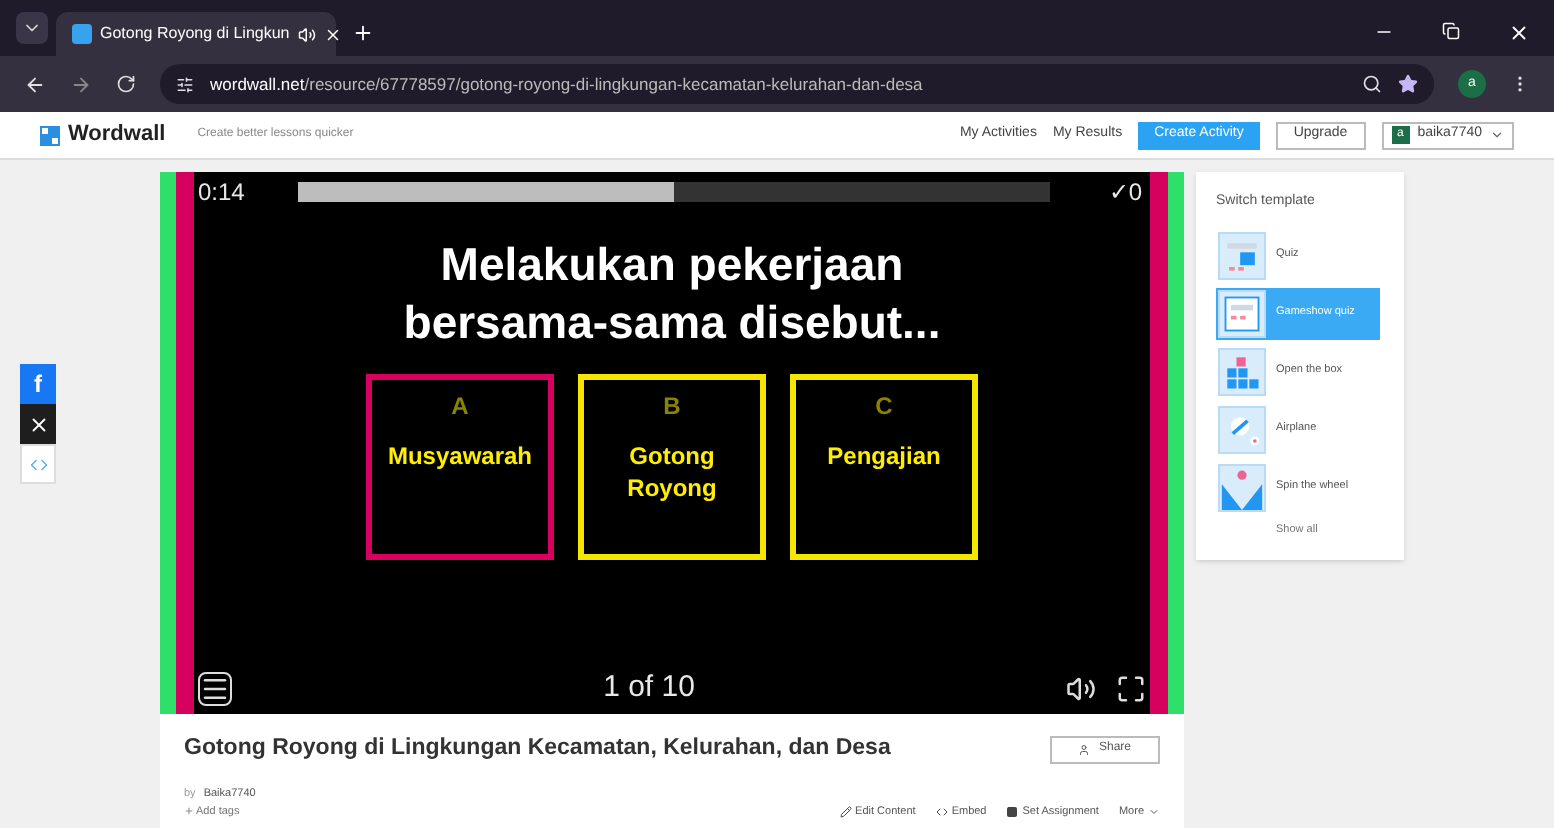  I want to click on site-info-icon, so click(185, 84).